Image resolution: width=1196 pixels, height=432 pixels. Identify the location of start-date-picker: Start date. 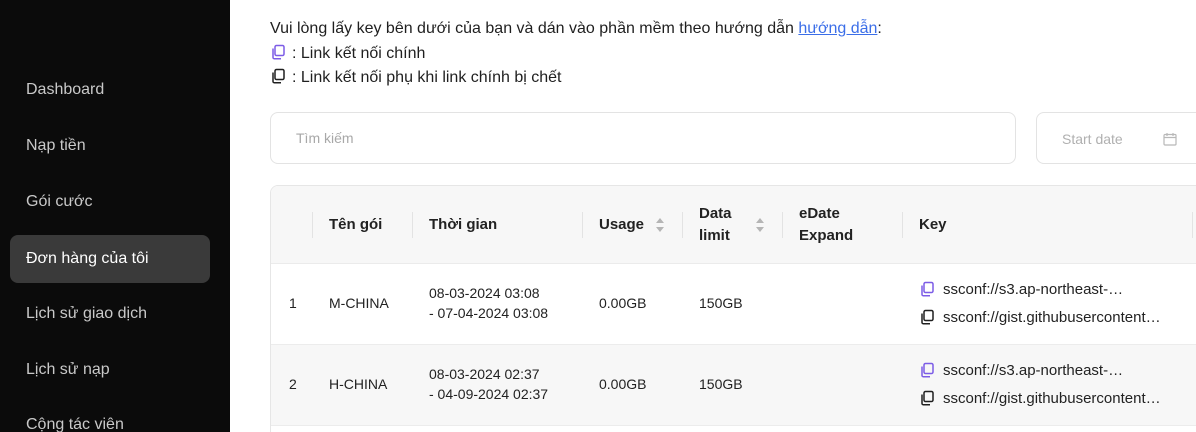
(1116, 138).